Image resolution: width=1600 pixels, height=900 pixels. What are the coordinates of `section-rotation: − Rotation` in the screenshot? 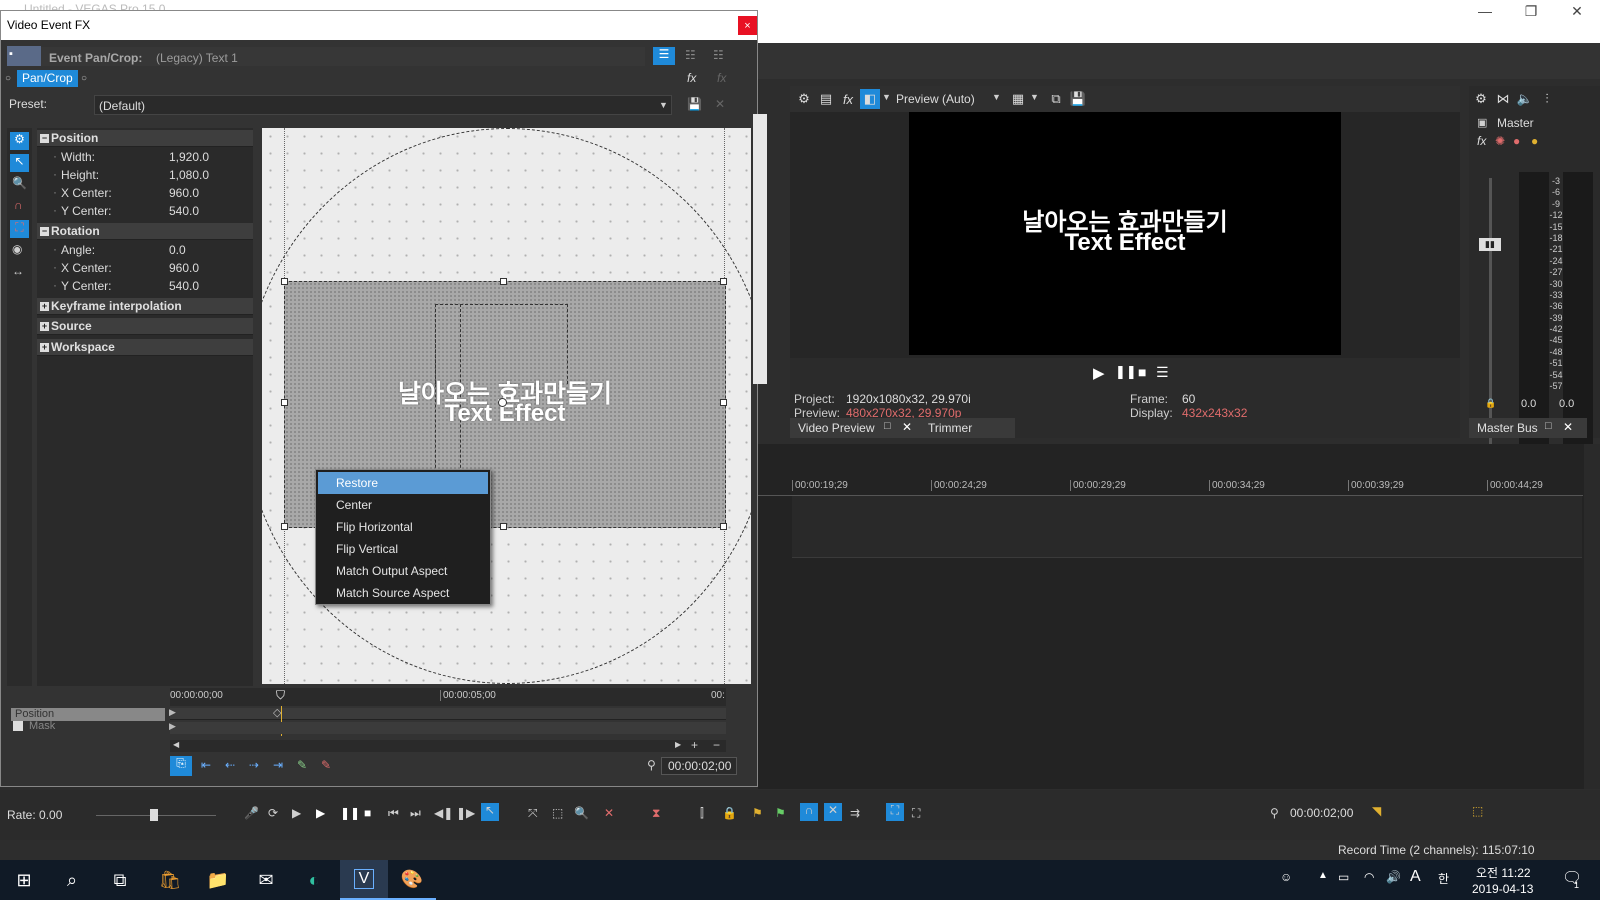 It's located at (145, 231).